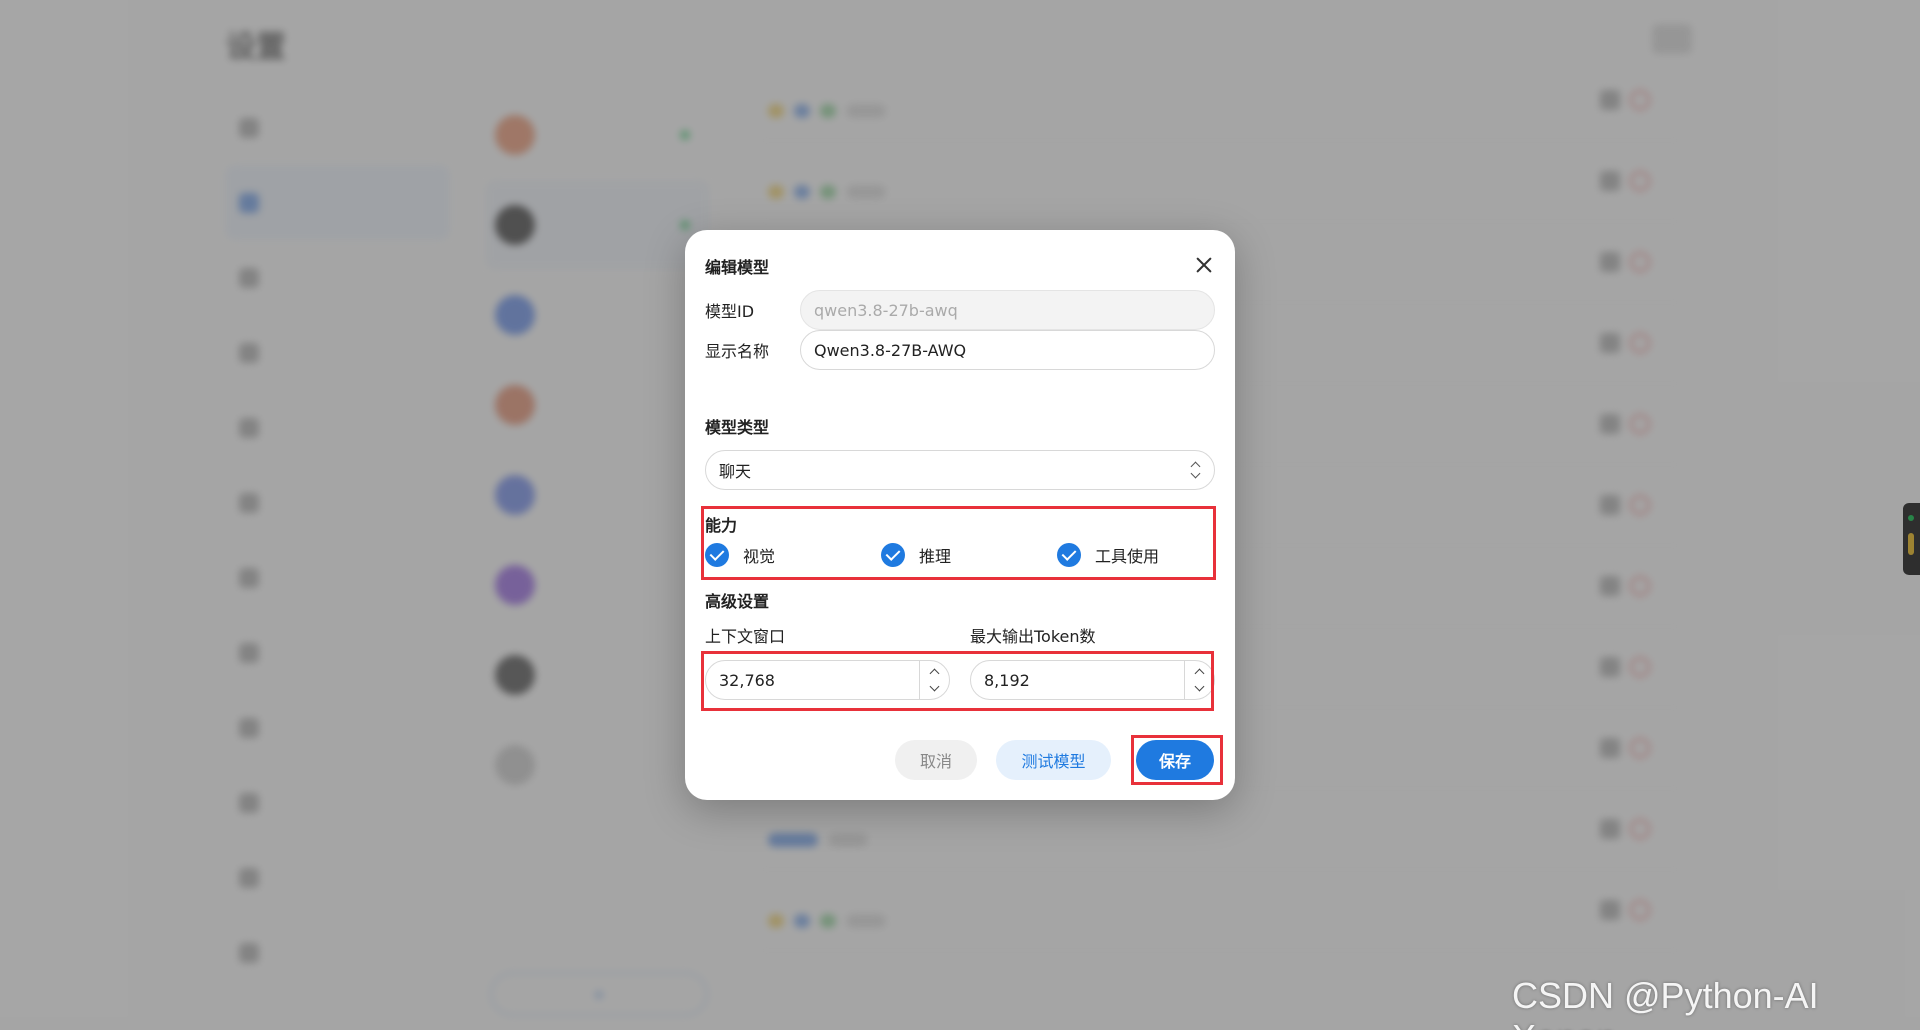  Describe the element at coordinates (735, 471) in the screenshot. I see `model-type-value: 聊天` at that location.